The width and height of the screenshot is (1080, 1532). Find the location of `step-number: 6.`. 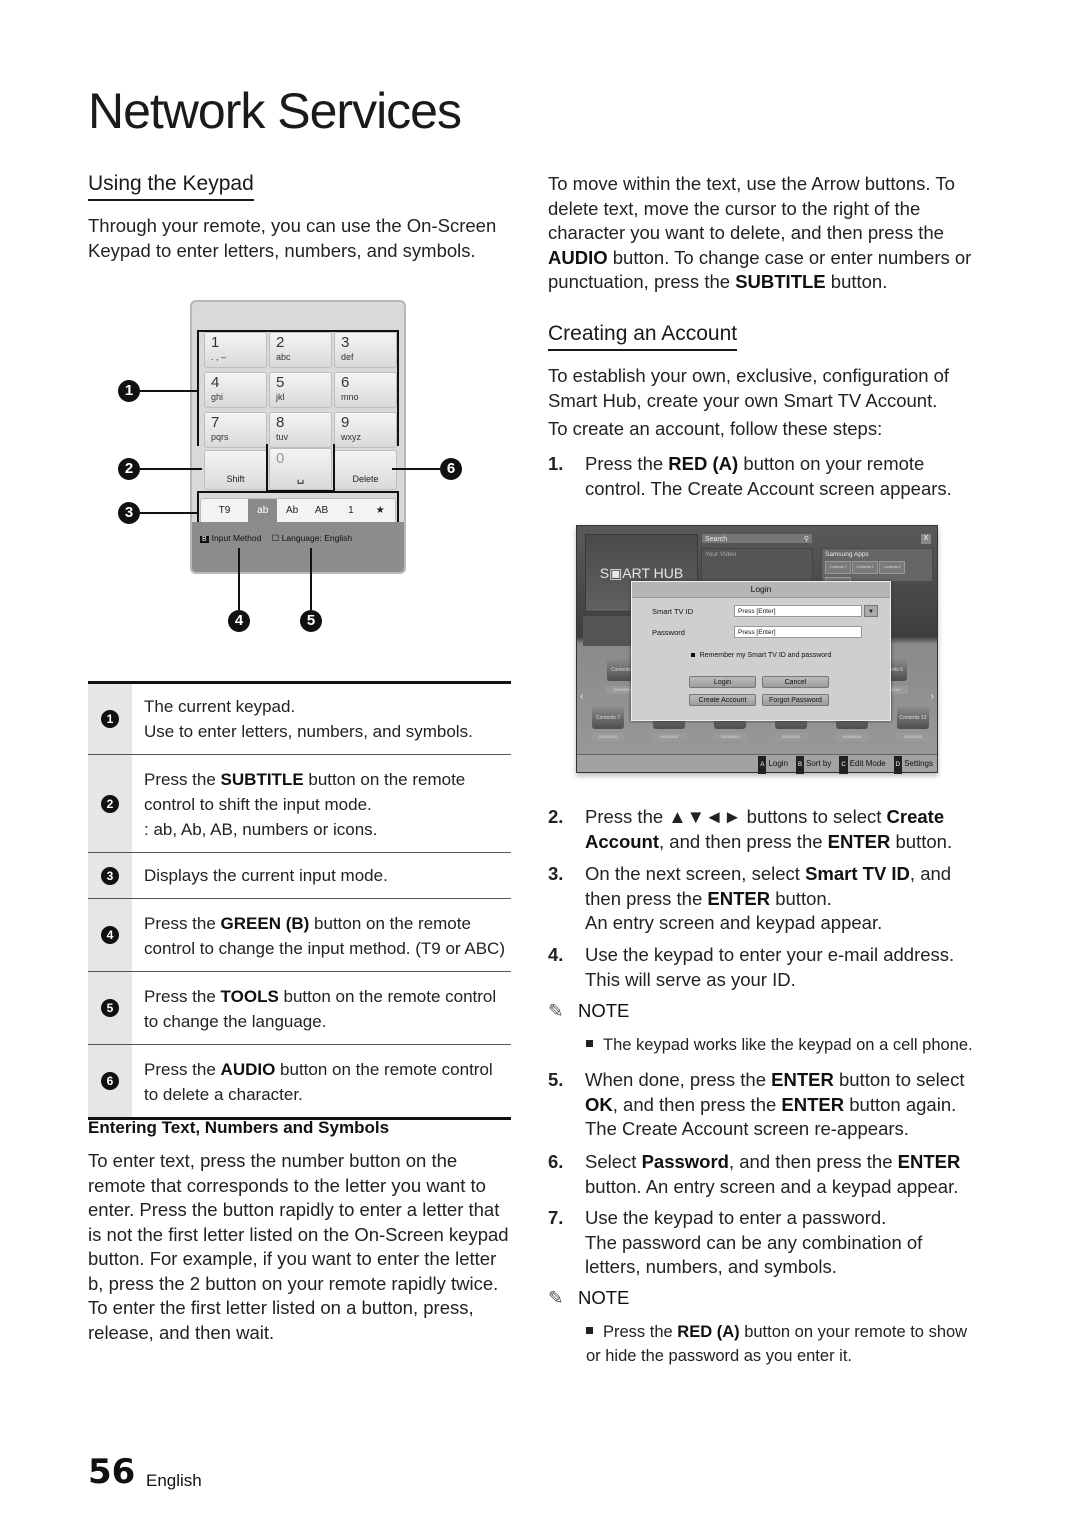

step-number: 6. is located at coordinates (556, 1161).